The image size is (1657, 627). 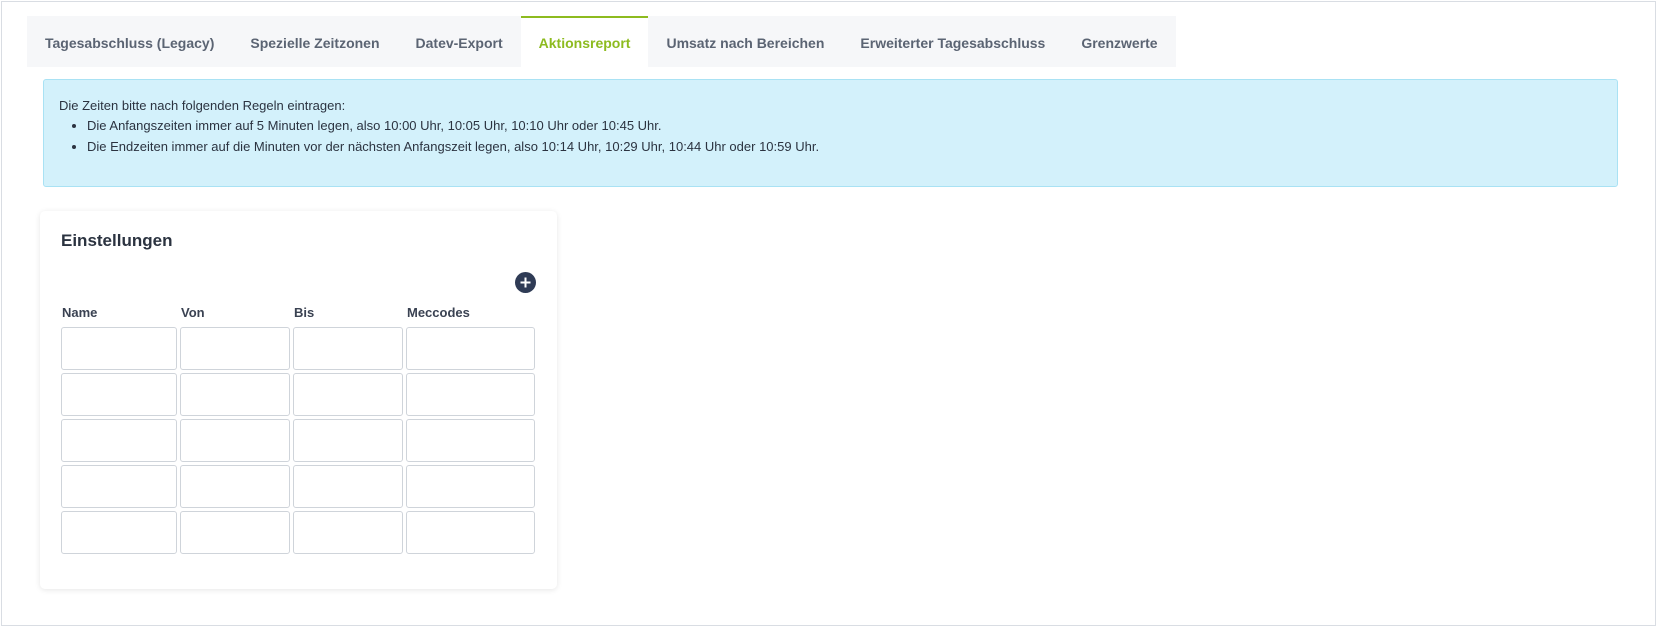 I want to click on column-header-name: Name, so click(x=80, y=312).